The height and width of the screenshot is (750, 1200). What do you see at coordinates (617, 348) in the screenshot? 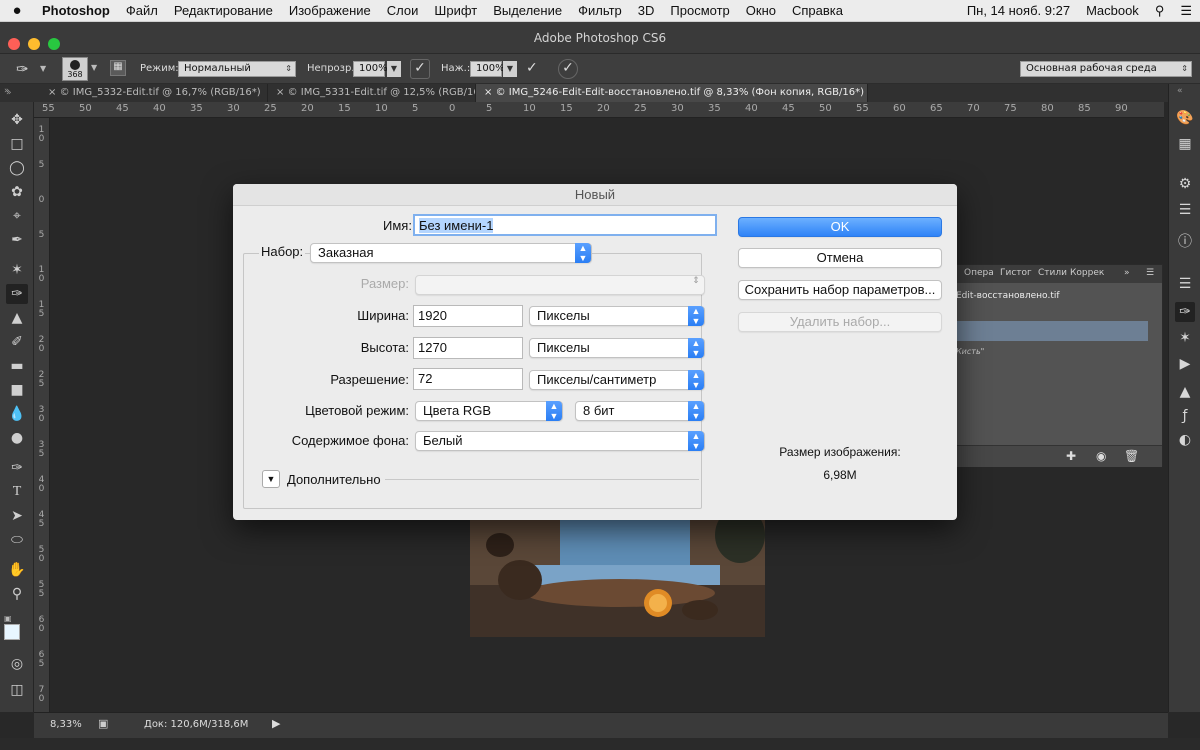
I see `height-unit-select: Пикселы ▲ ▼` at bounding box center [617, 348].